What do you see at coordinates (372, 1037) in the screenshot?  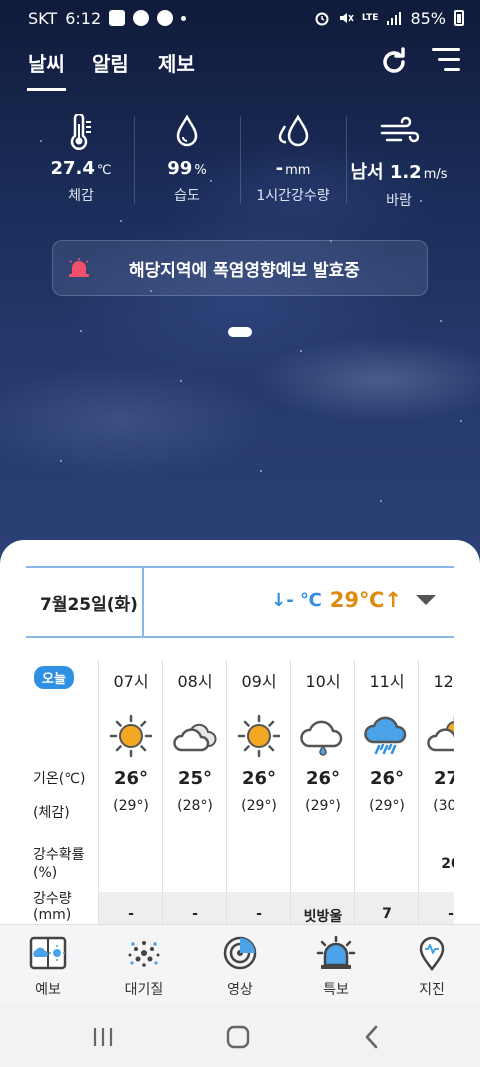 I see `back-icon` at bounding box center [372, 1037].